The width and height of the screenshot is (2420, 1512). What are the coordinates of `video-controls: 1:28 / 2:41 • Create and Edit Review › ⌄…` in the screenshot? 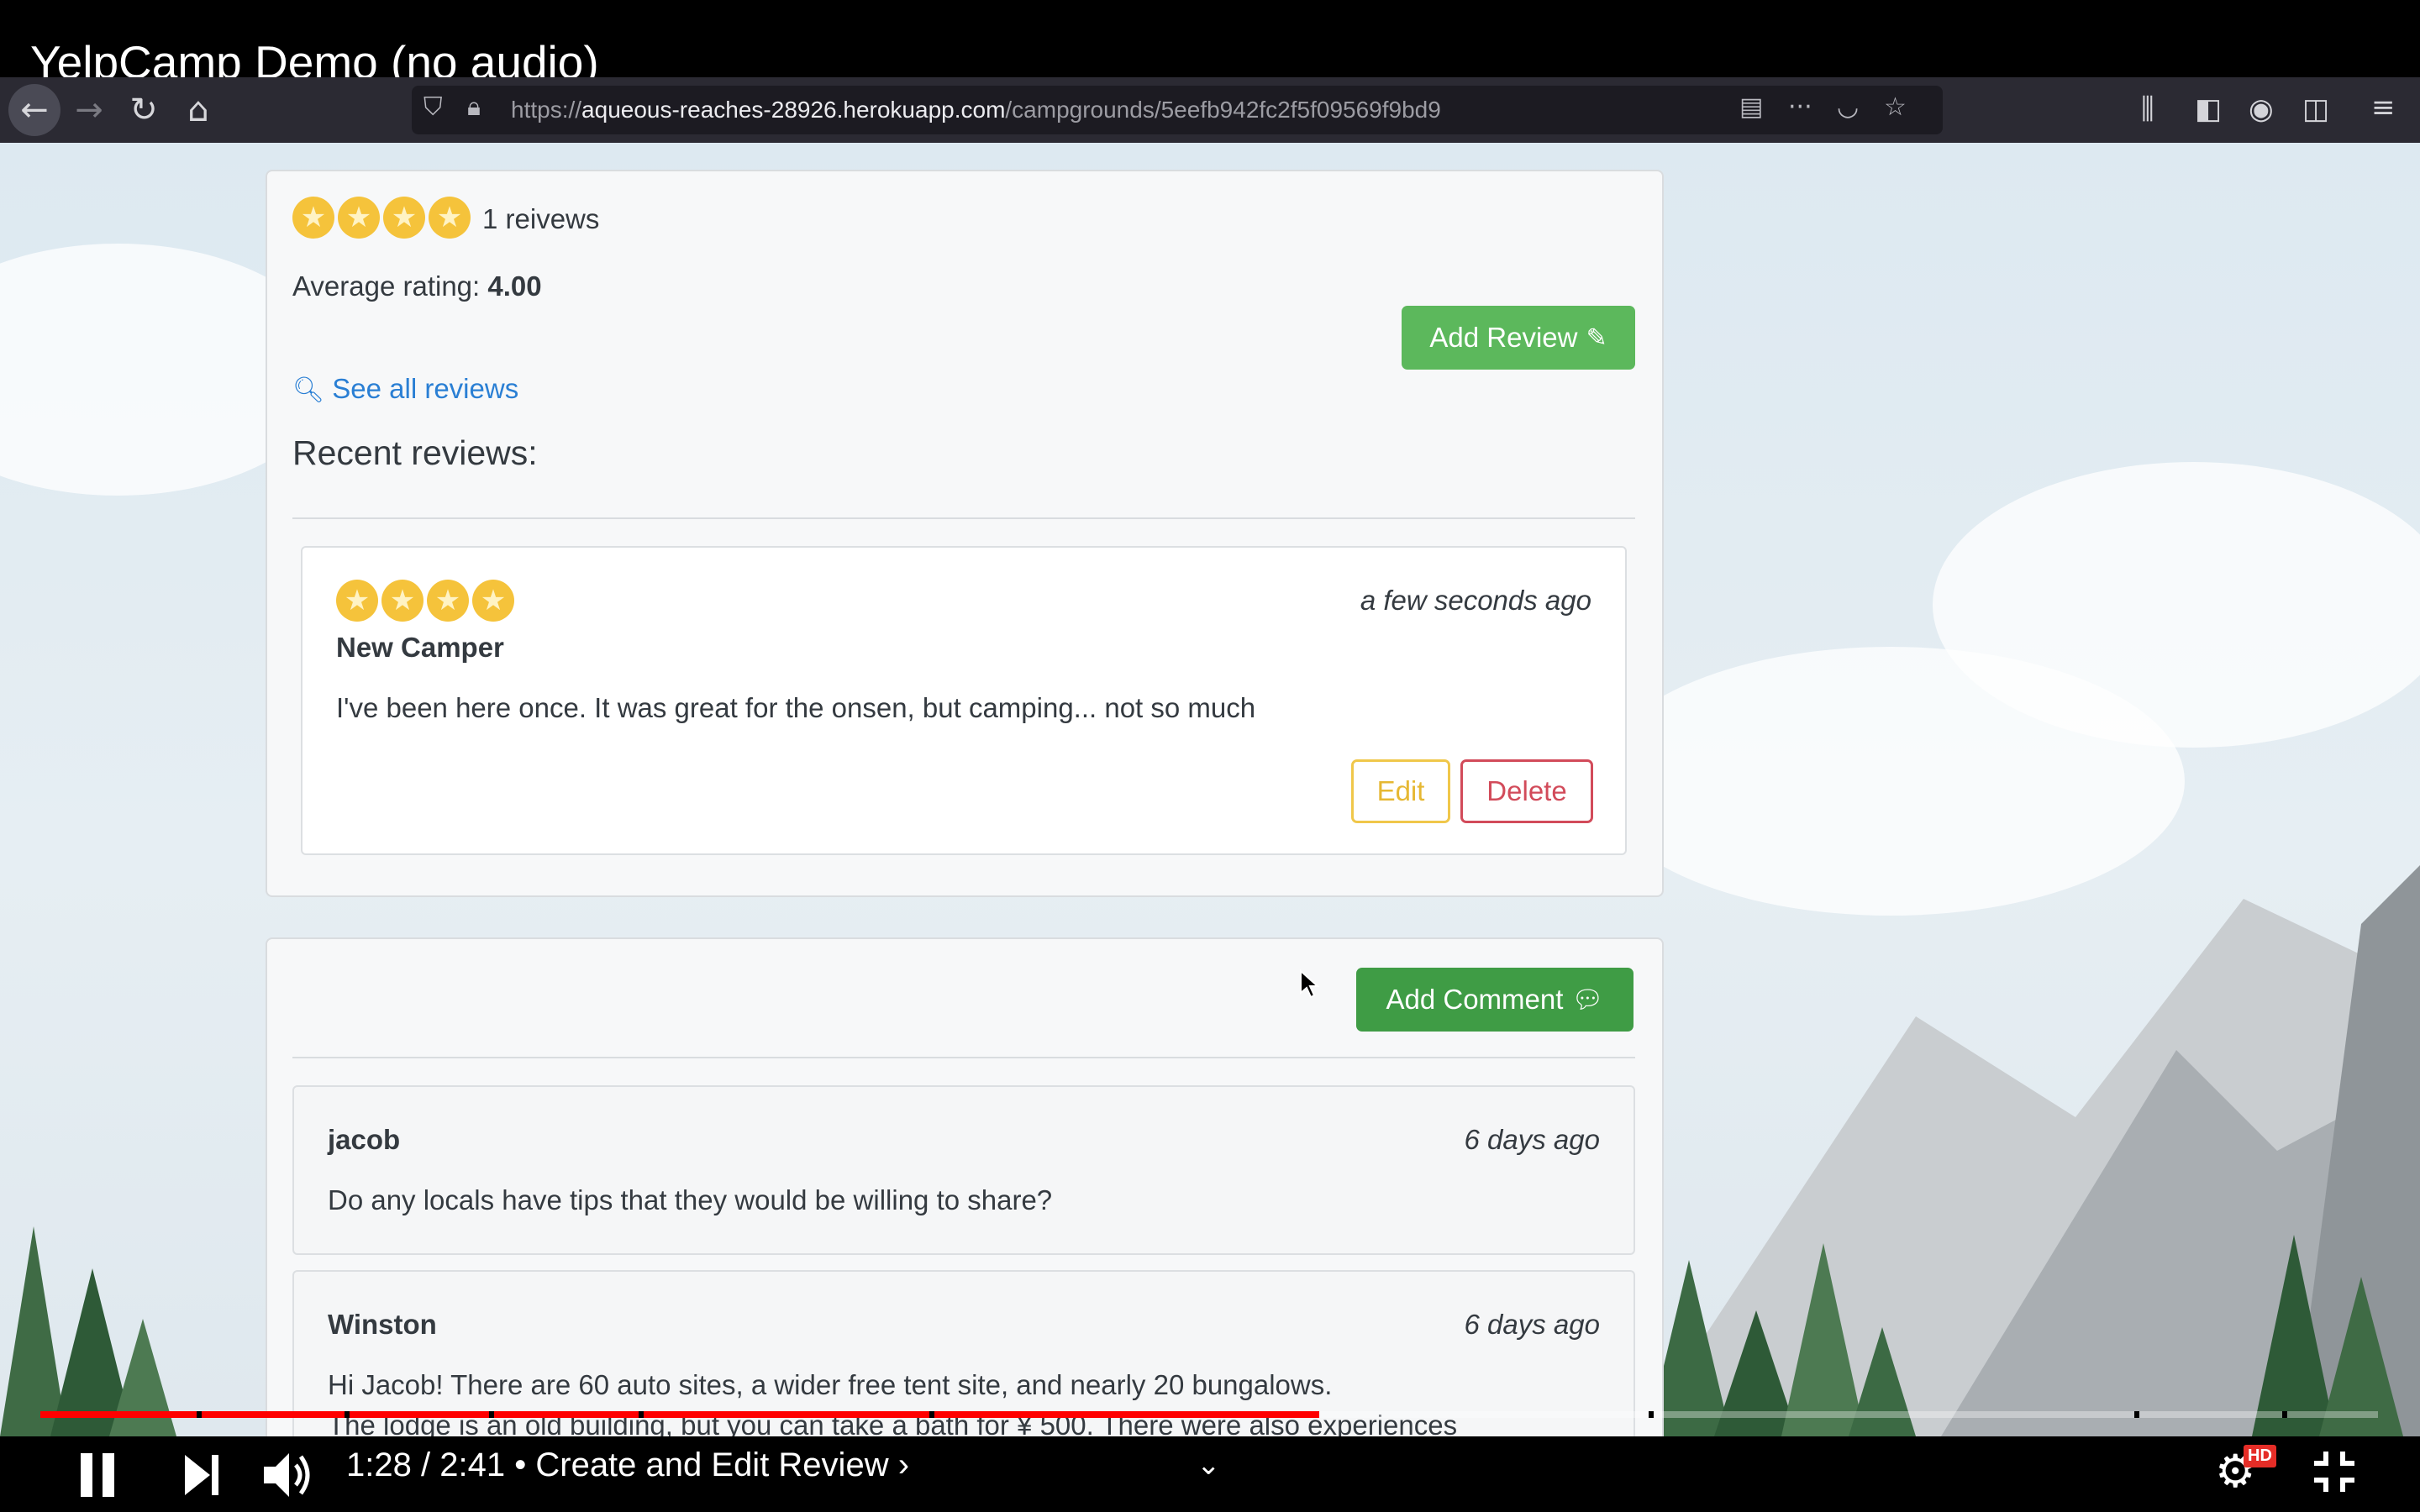 It's located at (1210, 1474).